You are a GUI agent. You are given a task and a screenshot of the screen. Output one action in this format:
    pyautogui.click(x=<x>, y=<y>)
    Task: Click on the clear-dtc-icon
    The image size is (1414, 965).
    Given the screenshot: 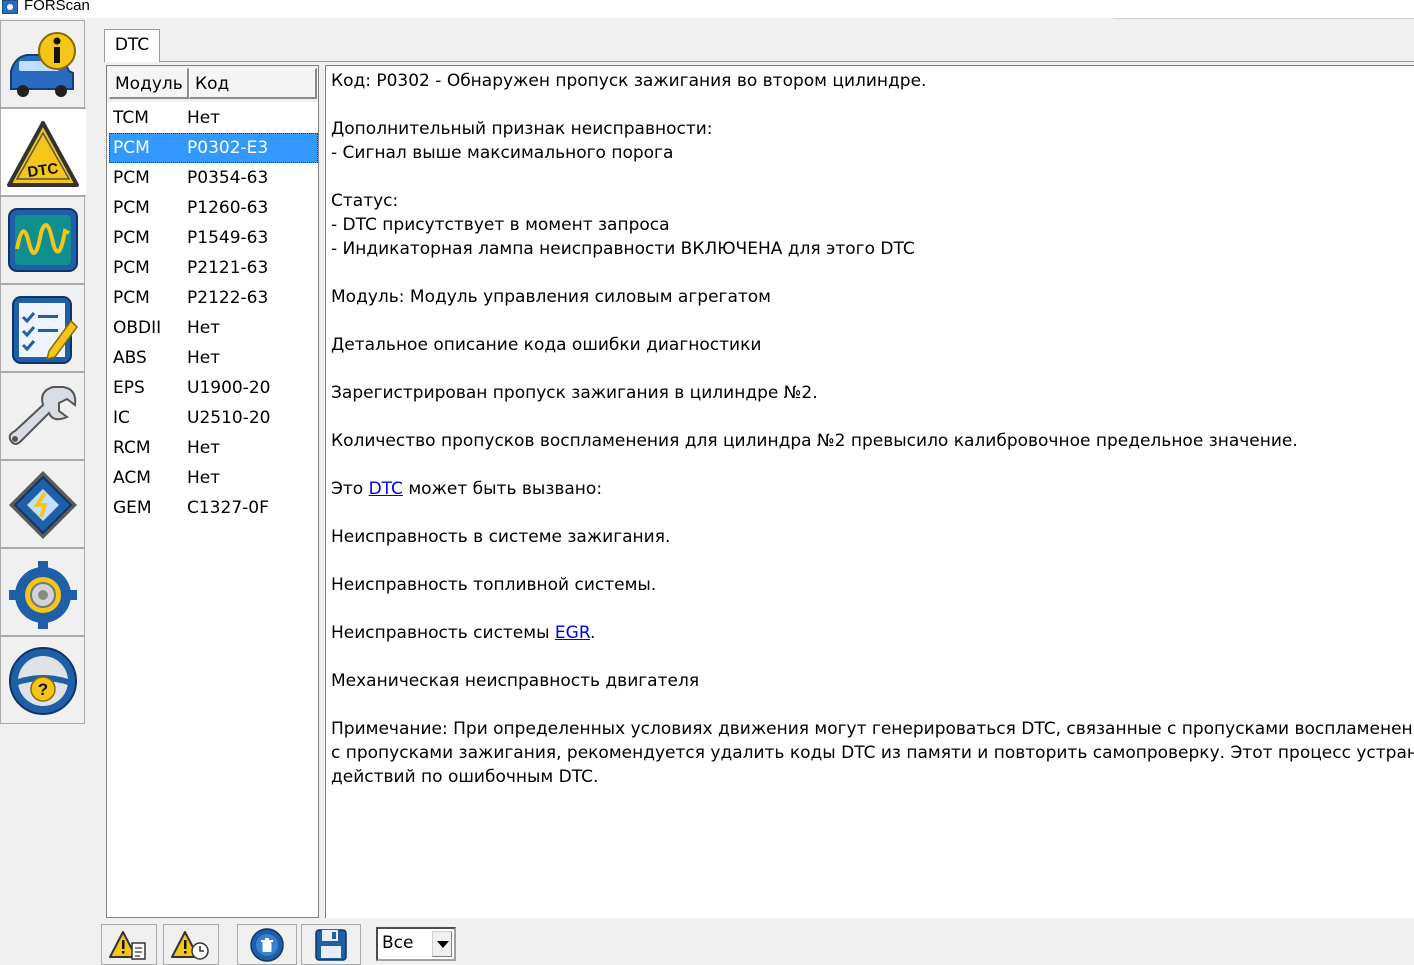 What is the action you would take?
    pyautogui.click(x=267, y=944)
    